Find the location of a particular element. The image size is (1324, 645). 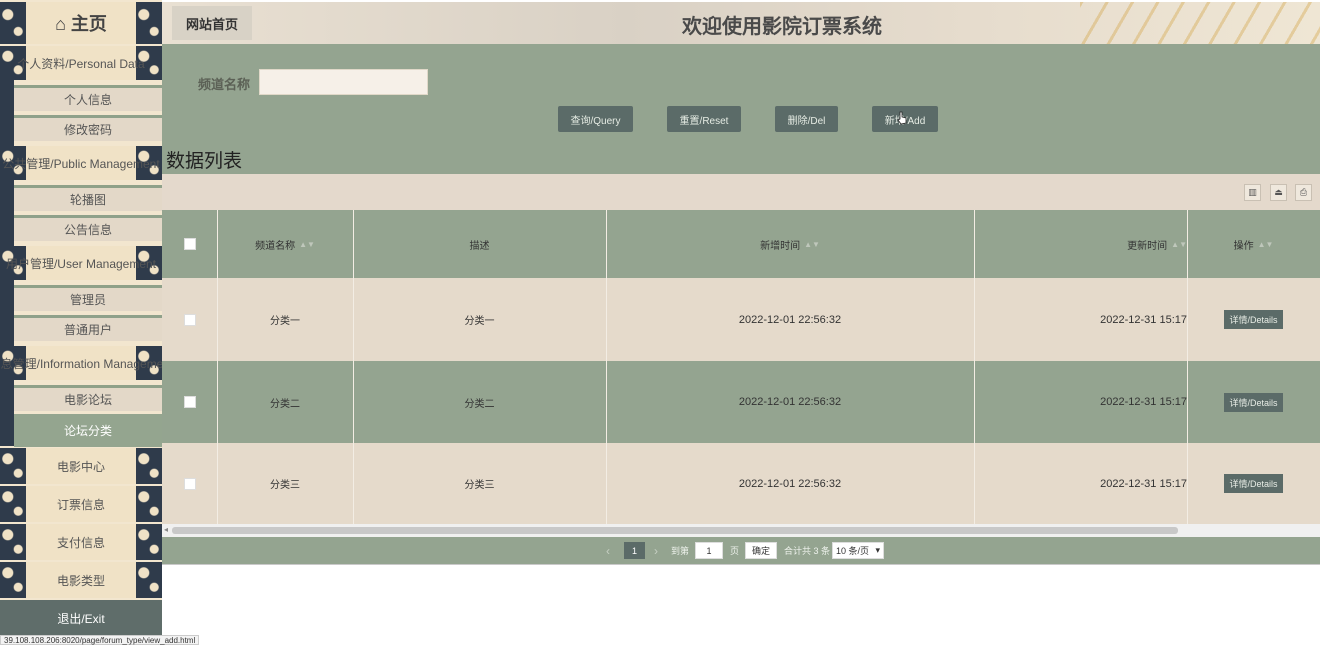

page-title: 数据列表 is located at coordinates (204, 161).